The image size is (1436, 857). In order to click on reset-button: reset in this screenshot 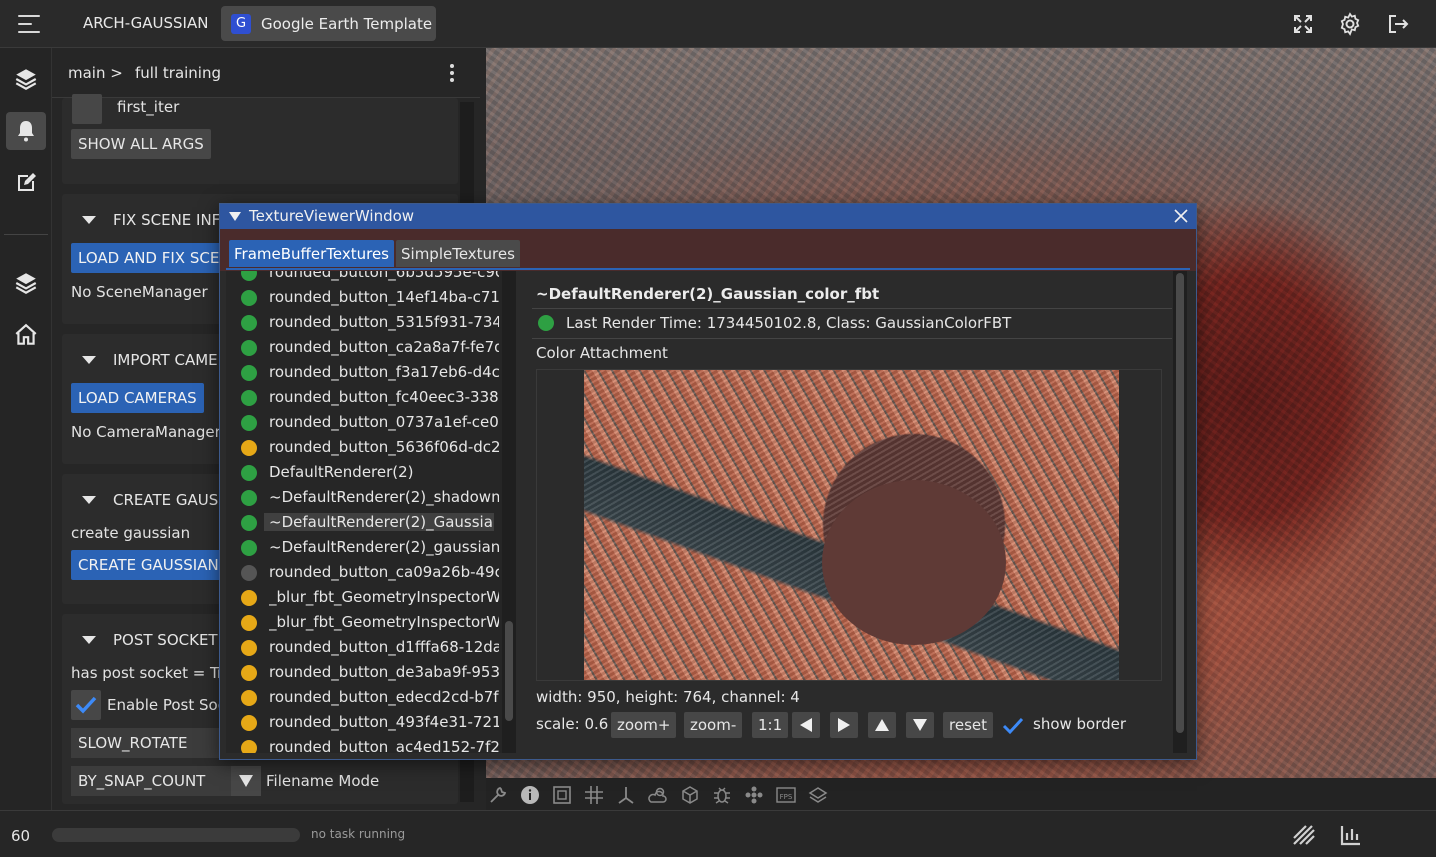, I will do `click(968, 725)`.